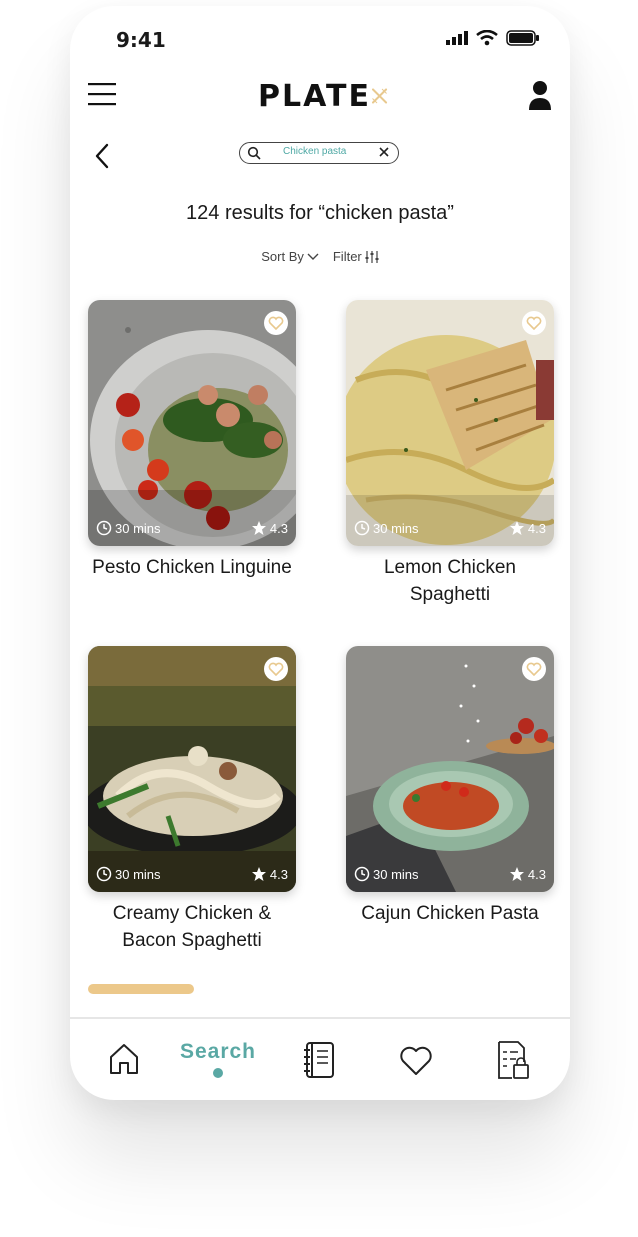  I want to click on recipe-title: Cajun Chicken Pasta, so click(450, 913).